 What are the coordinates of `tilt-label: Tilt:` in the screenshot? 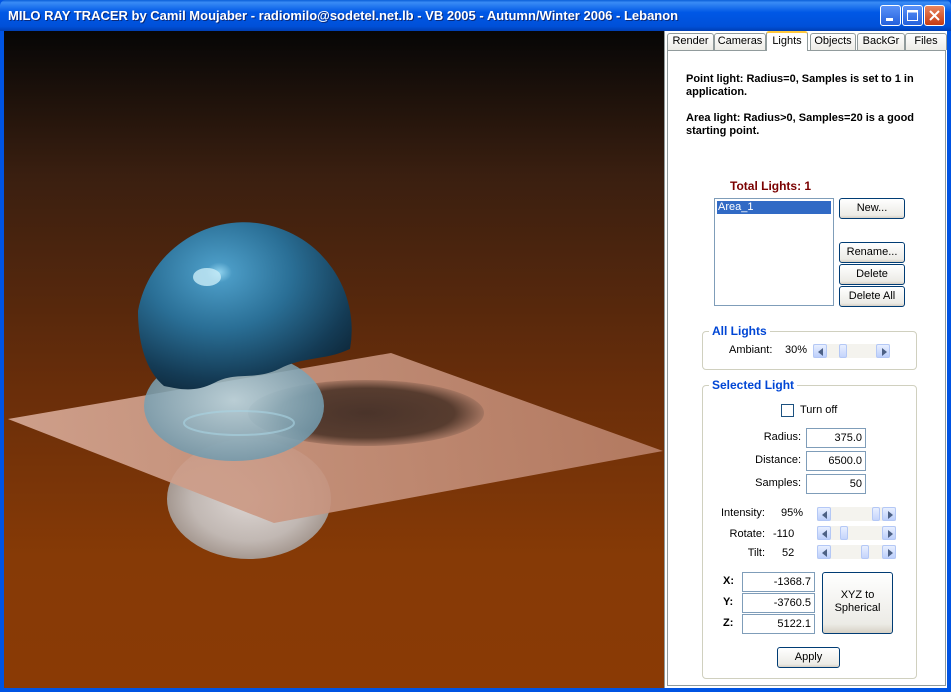 It's located at (756, 553).